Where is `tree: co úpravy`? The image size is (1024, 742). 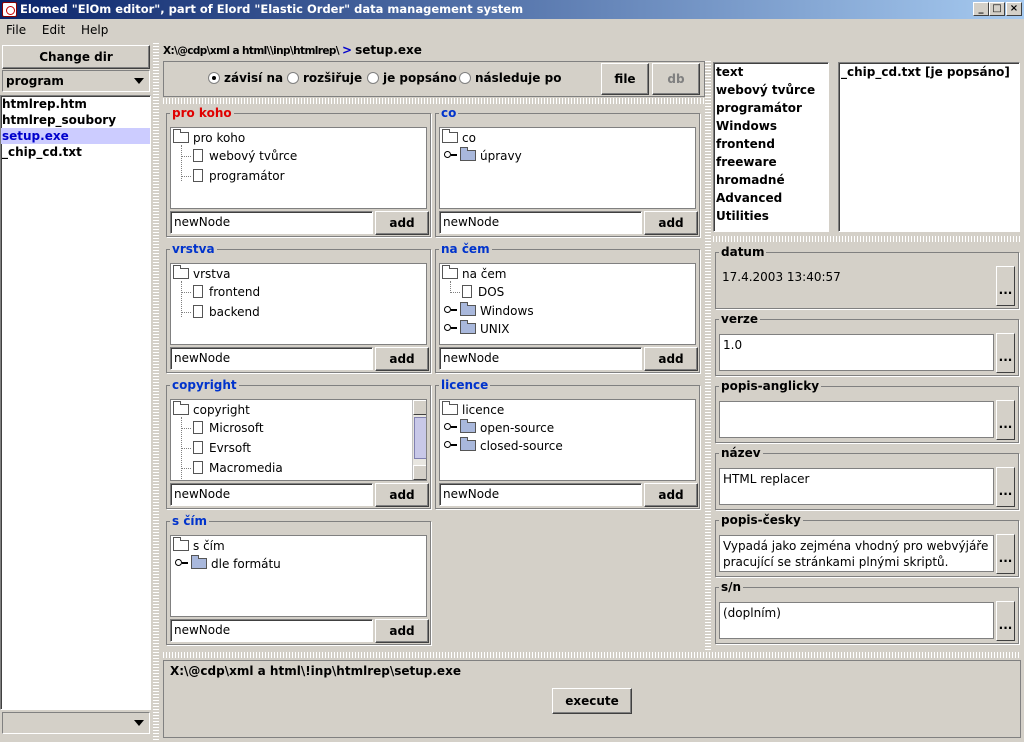
tree: co úpravy is located at coordinates (567, 168).